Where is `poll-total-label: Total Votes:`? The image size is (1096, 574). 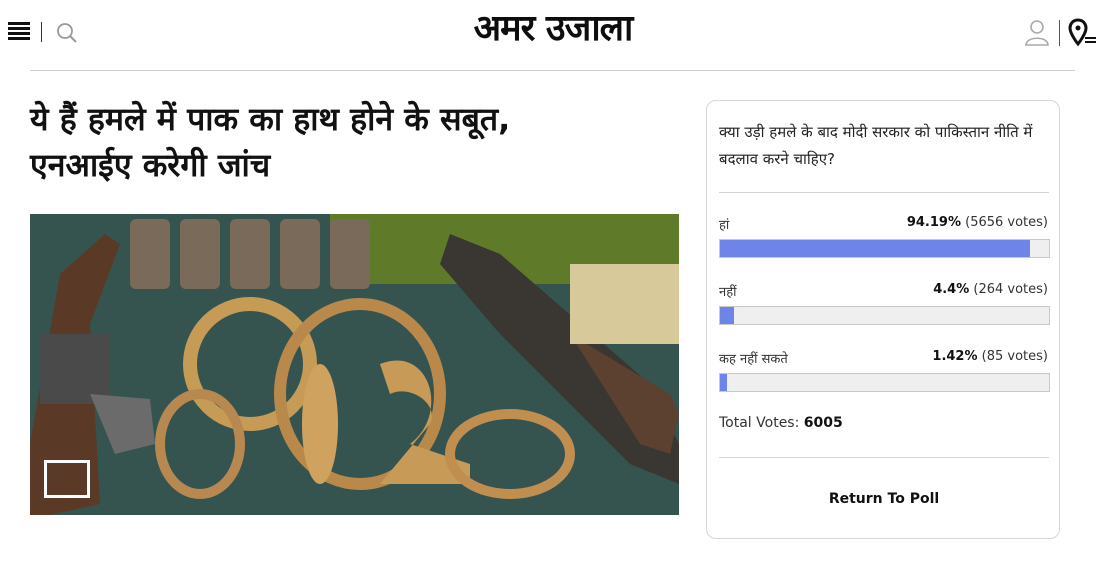 poll-total-label: Total Votes: is located at coordinates (759, 423).